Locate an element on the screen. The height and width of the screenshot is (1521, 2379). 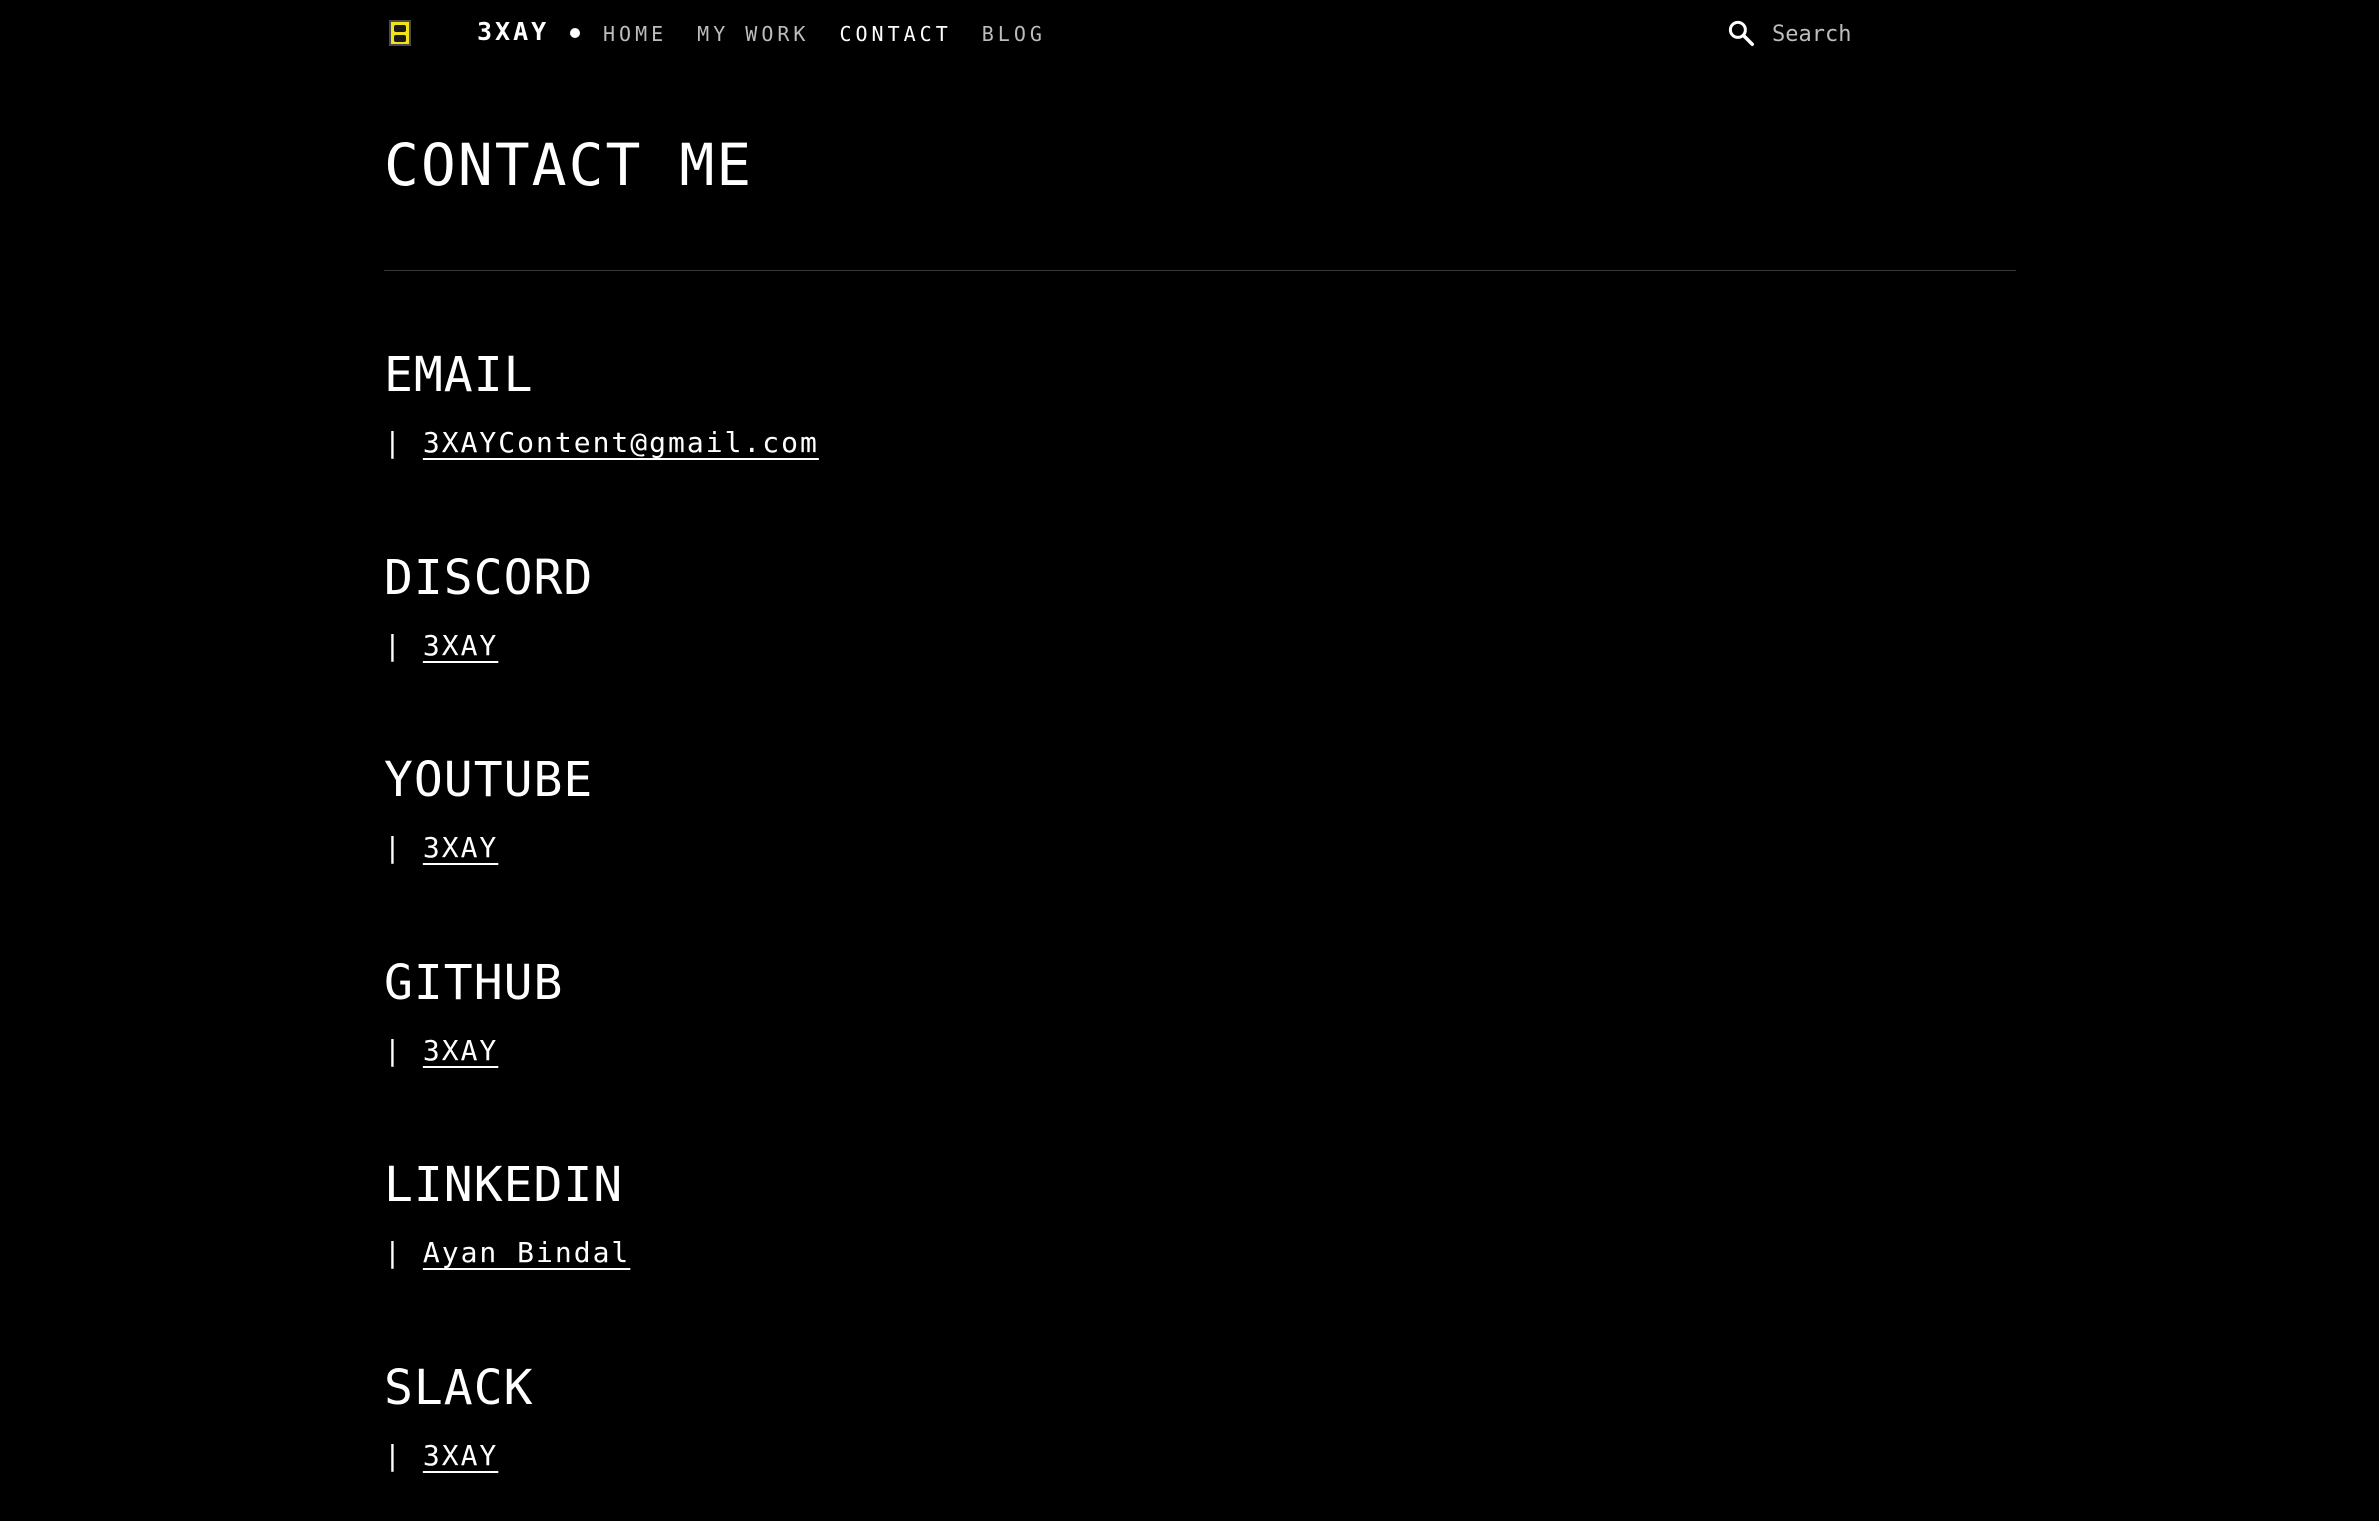
section-email: EMAIL | 3XAYContent@gmail.com is located at coordinates (601, 404).